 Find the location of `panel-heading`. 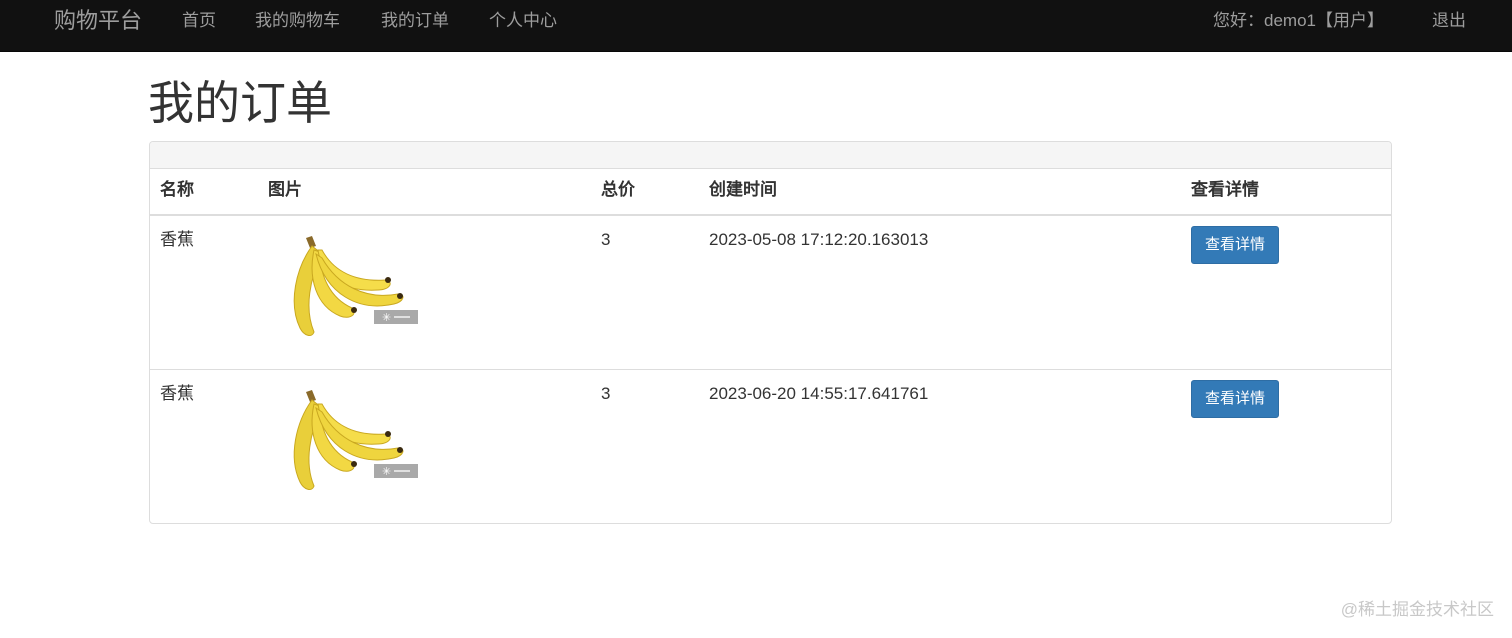

panel-heading is located at coordinates (770, 155).